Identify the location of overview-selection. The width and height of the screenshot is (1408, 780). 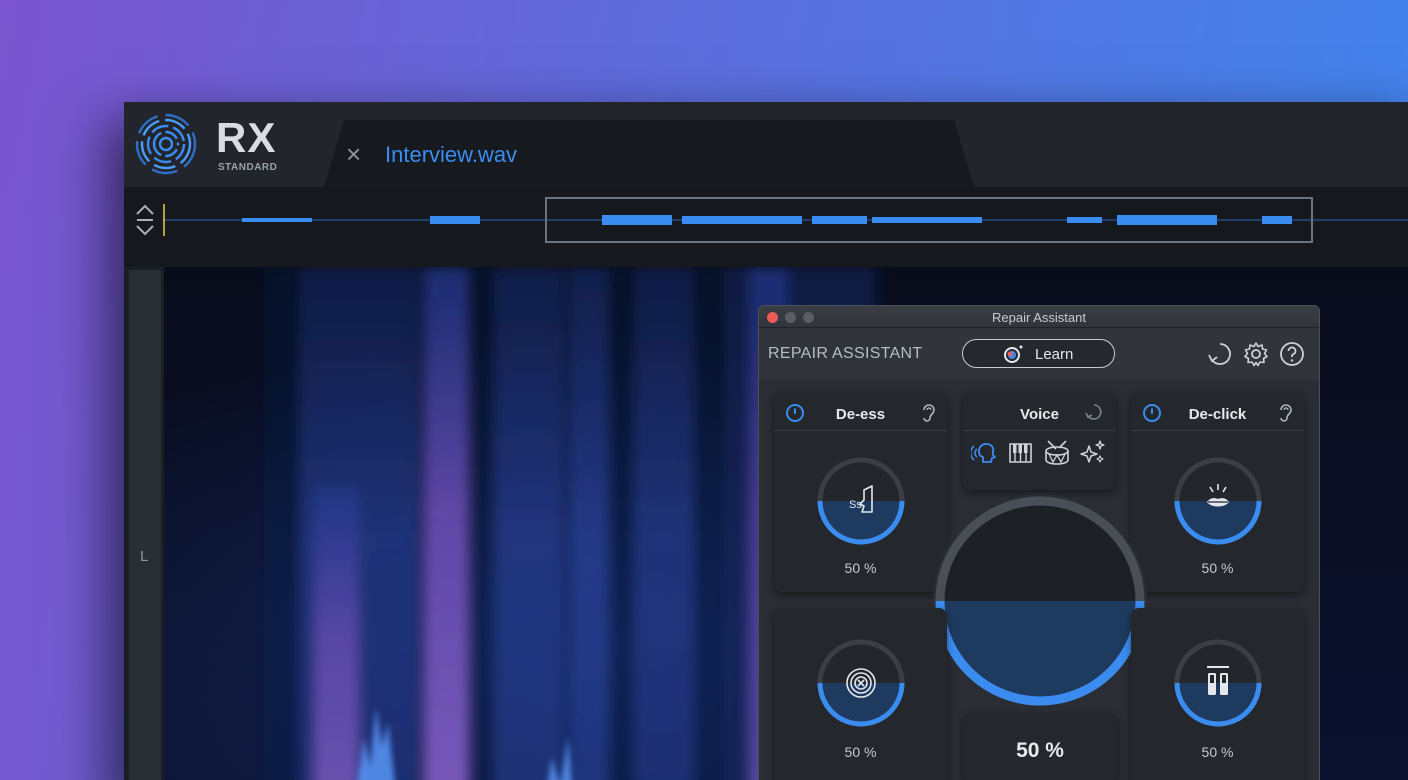
(929, 220).